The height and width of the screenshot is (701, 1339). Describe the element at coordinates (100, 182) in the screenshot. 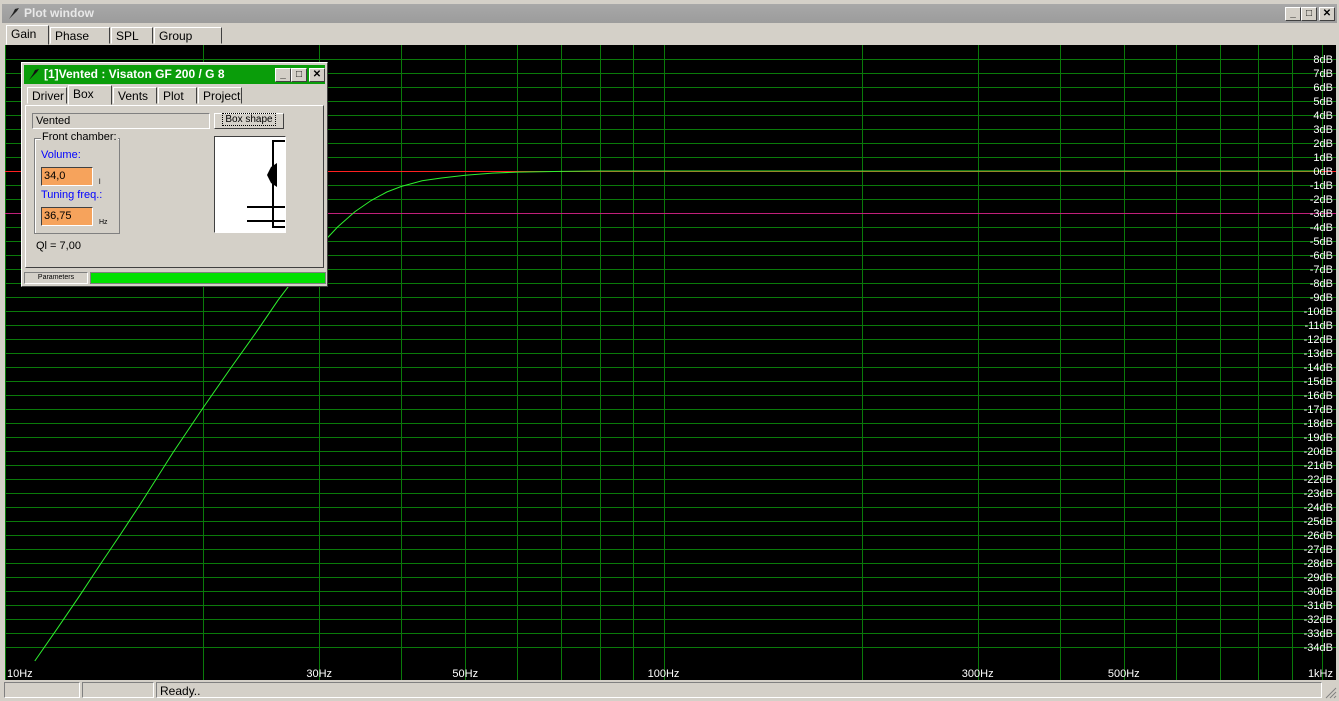

I see `volume-unit: l` at that location.